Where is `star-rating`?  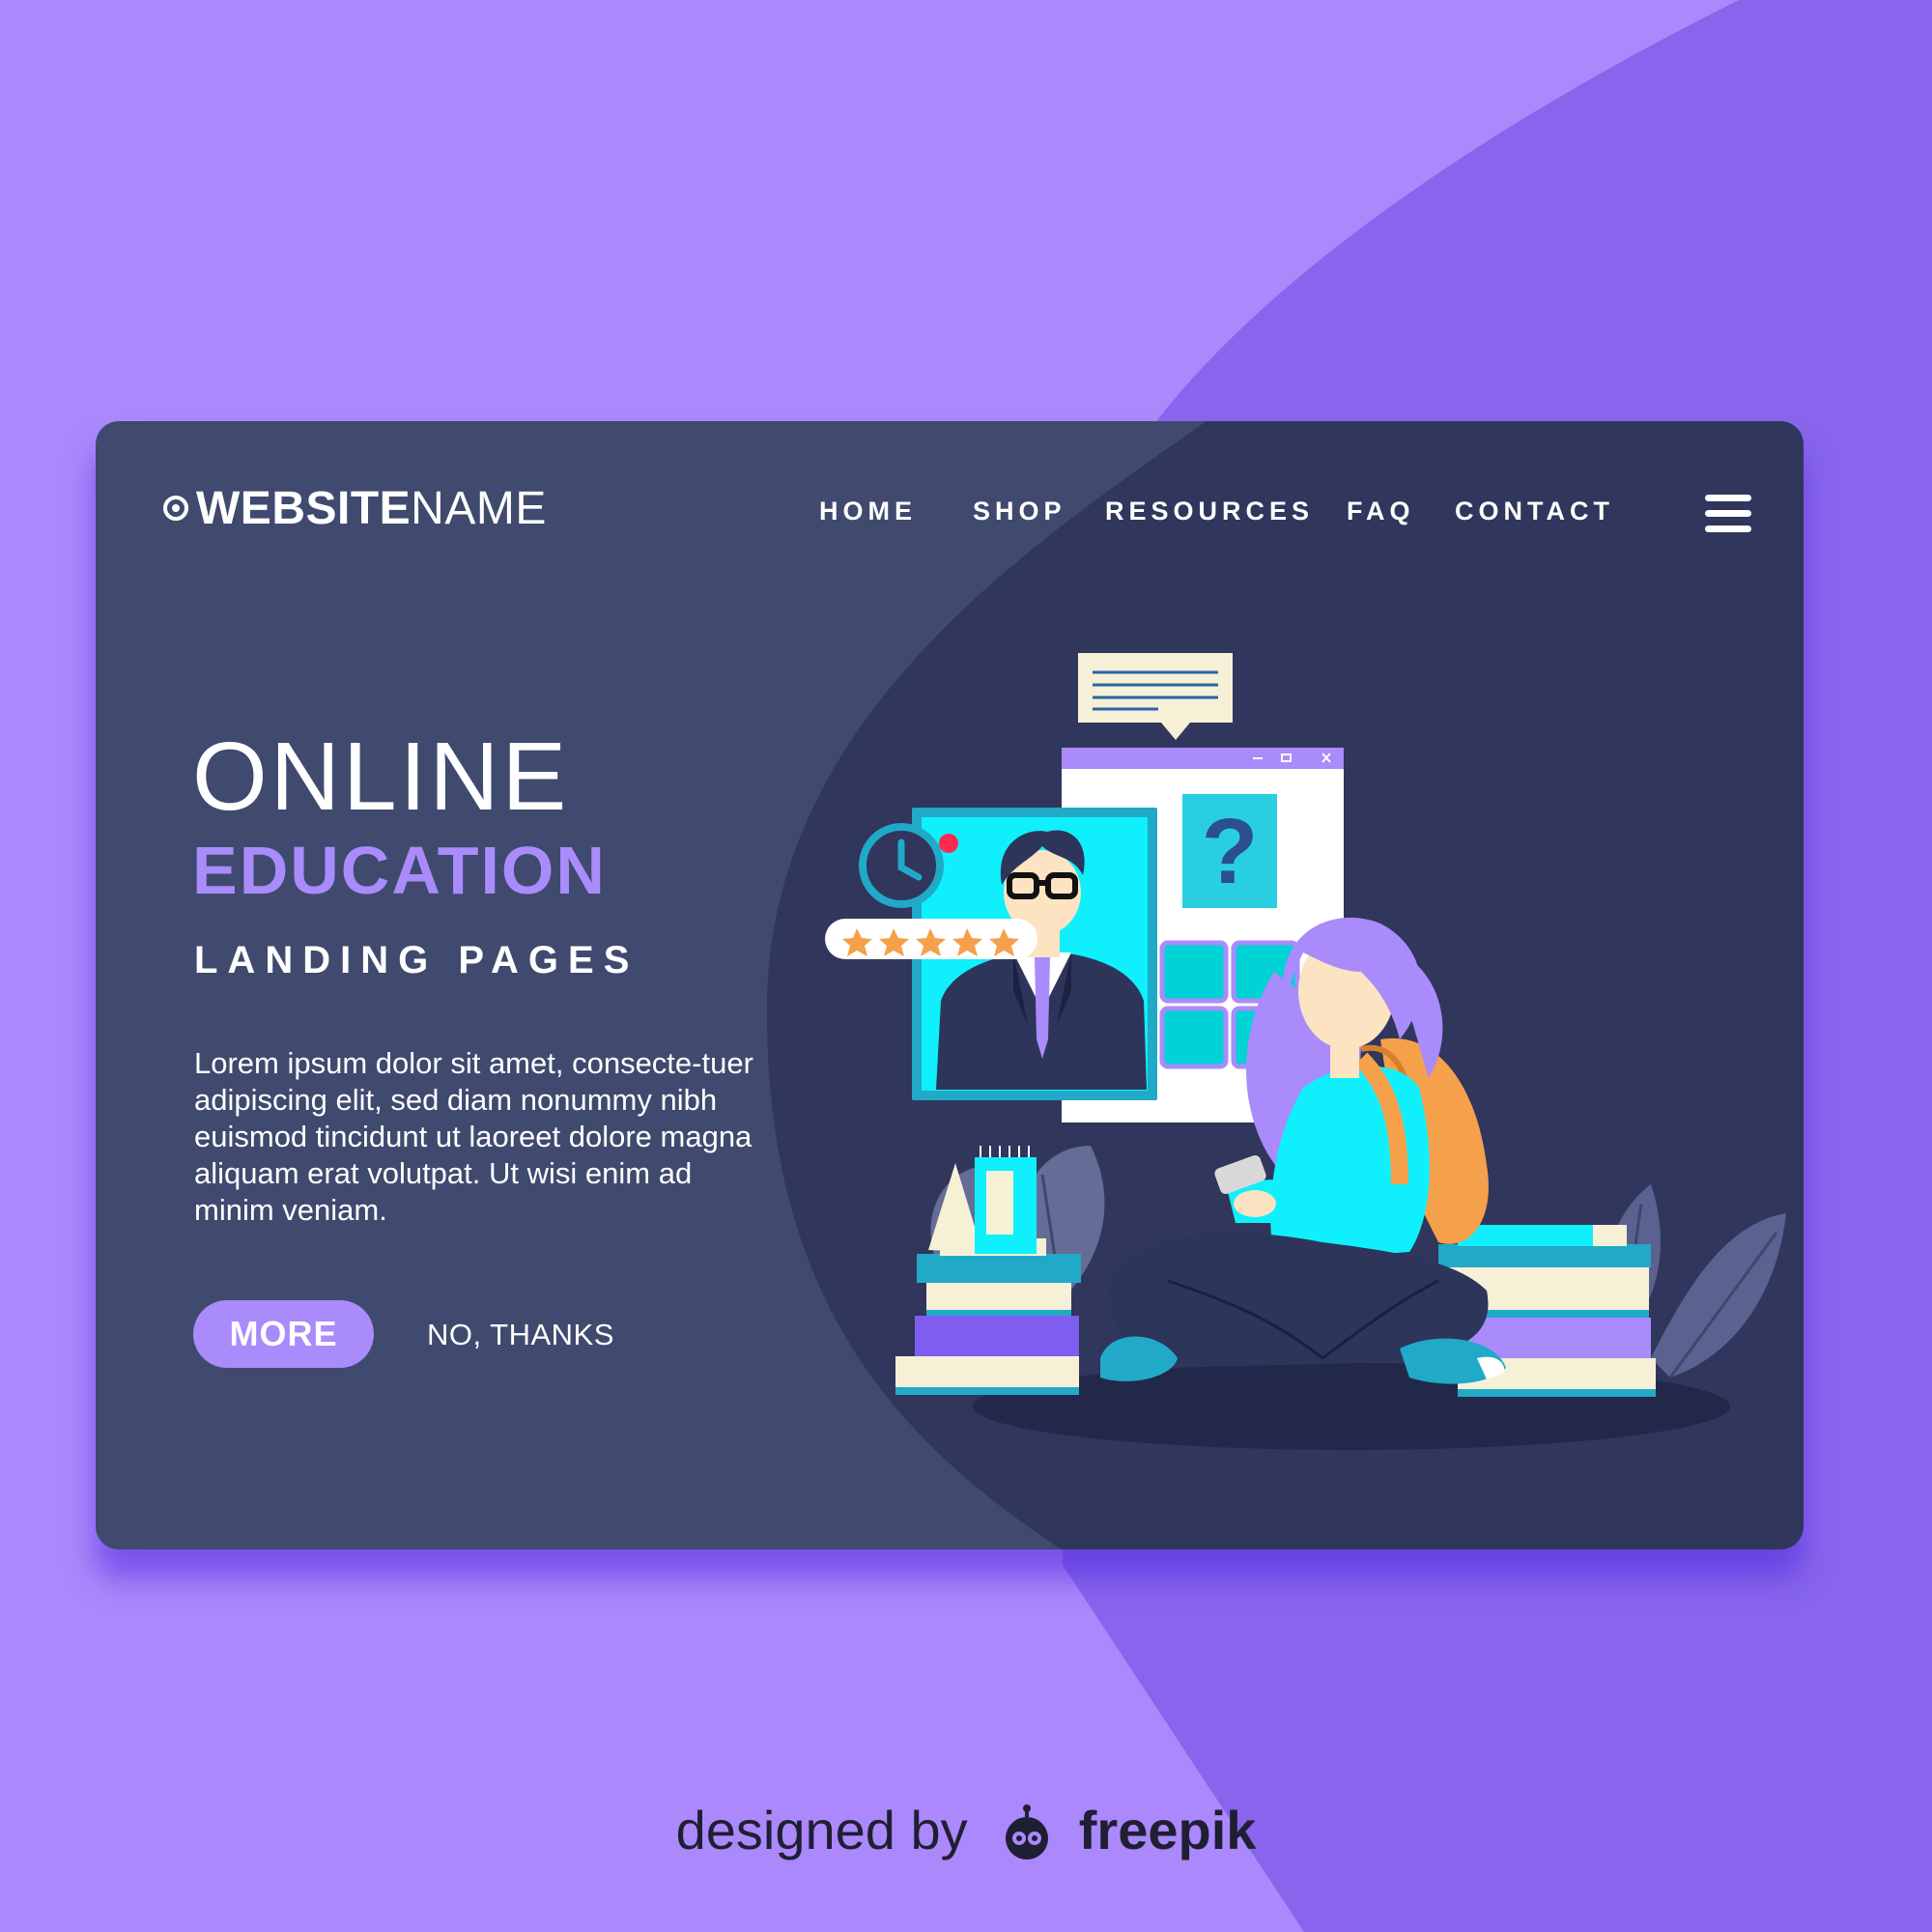 star-rating is located at coordinates (931, 939).